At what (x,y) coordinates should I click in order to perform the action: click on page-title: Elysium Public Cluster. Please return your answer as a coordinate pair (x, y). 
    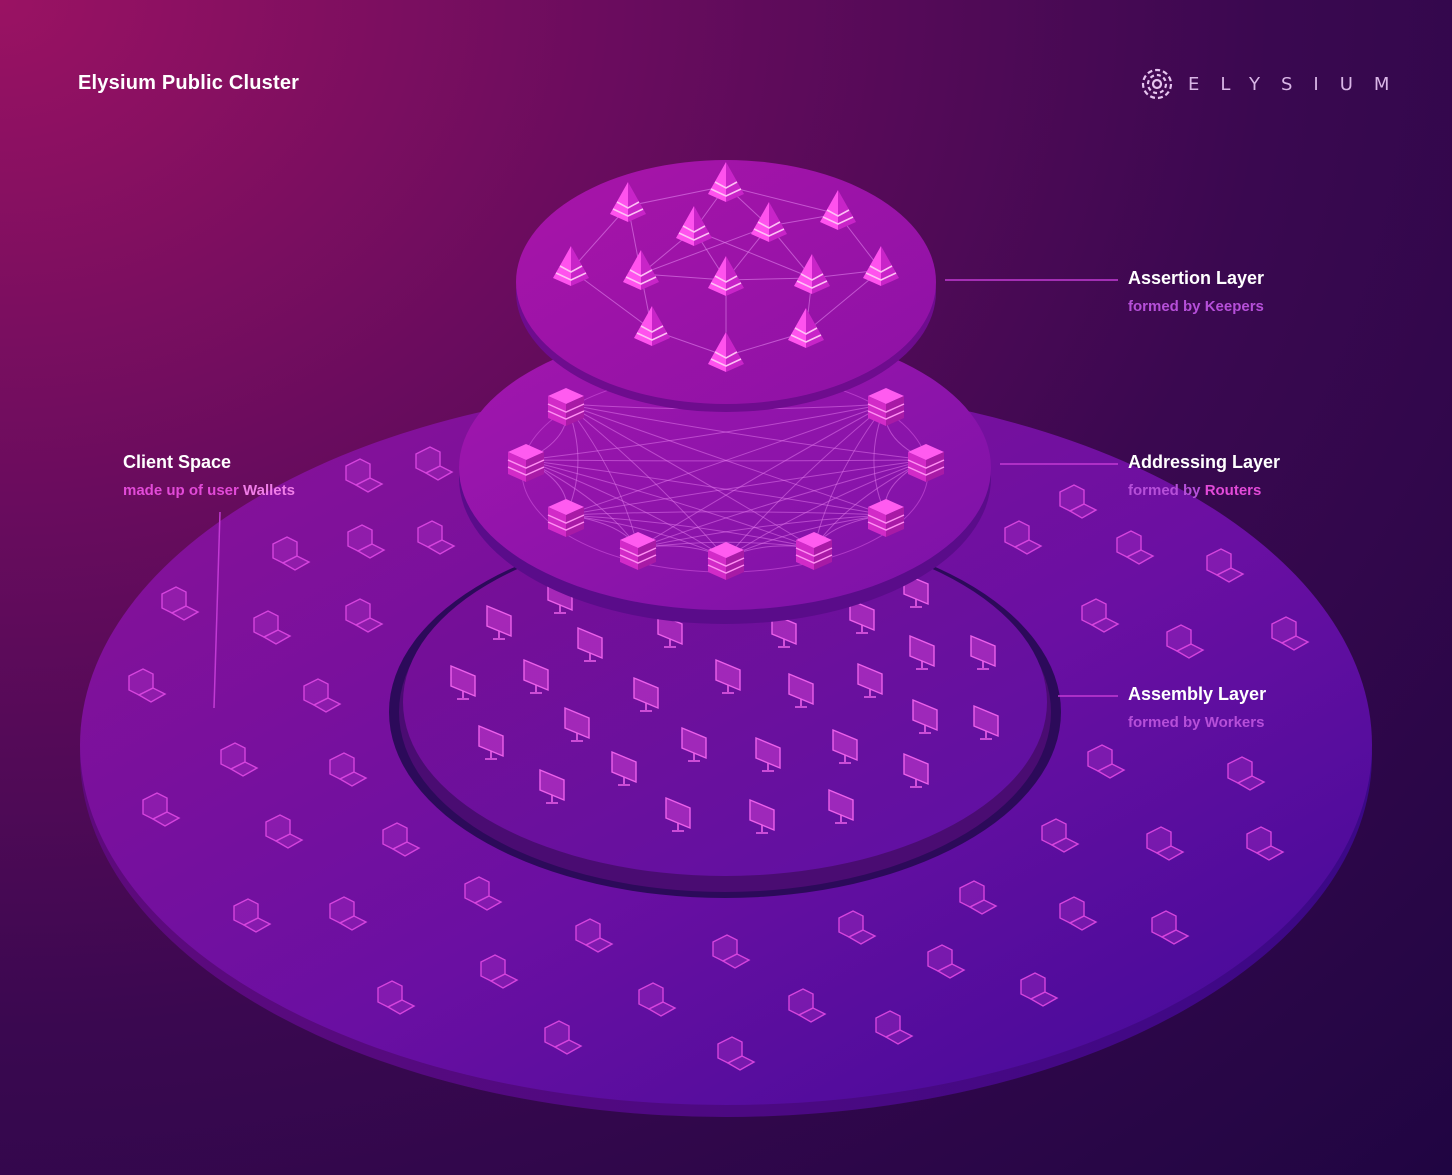
    Looking at the image, I should click on (189, 83).